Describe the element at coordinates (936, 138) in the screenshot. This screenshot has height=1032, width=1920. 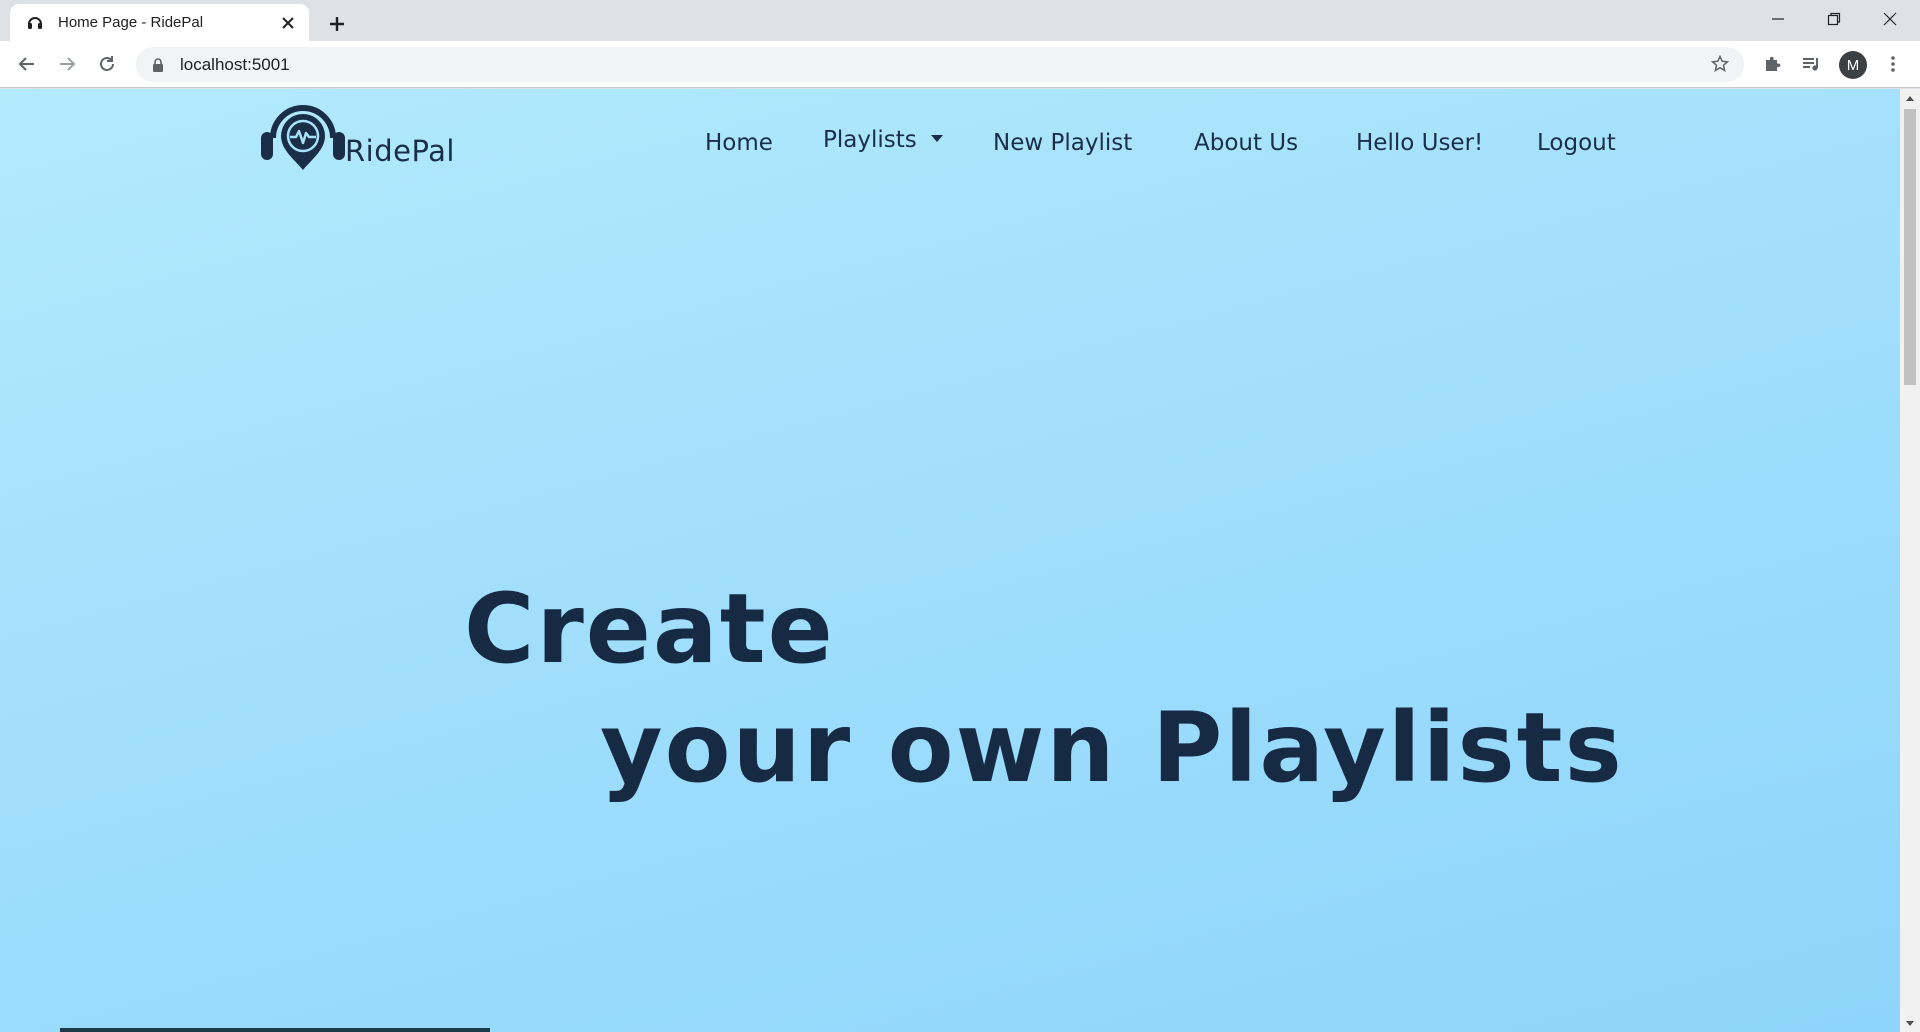
I see `caret-down-icon` at that location.